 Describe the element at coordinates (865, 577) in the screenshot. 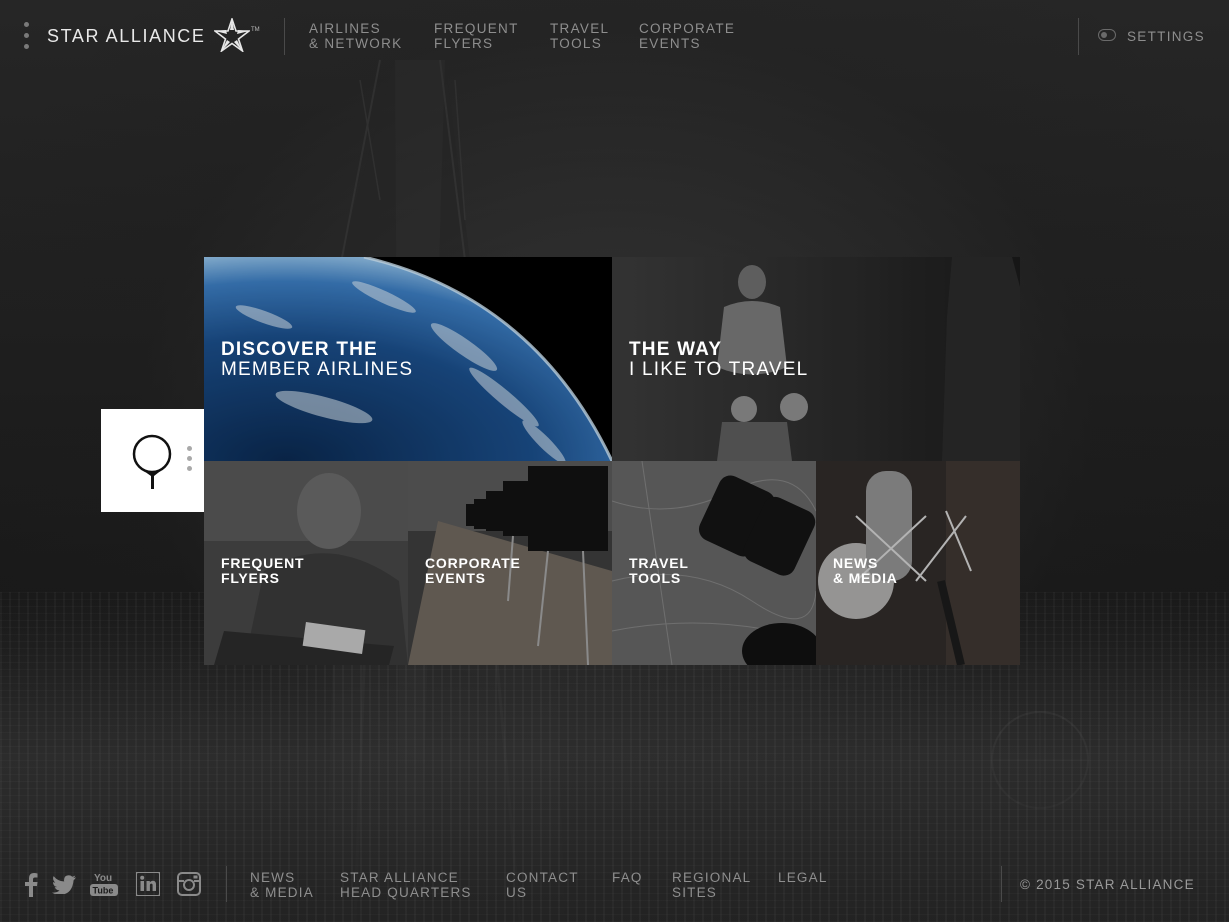

I see `tile-label-line2: & MEDIA` at that location.